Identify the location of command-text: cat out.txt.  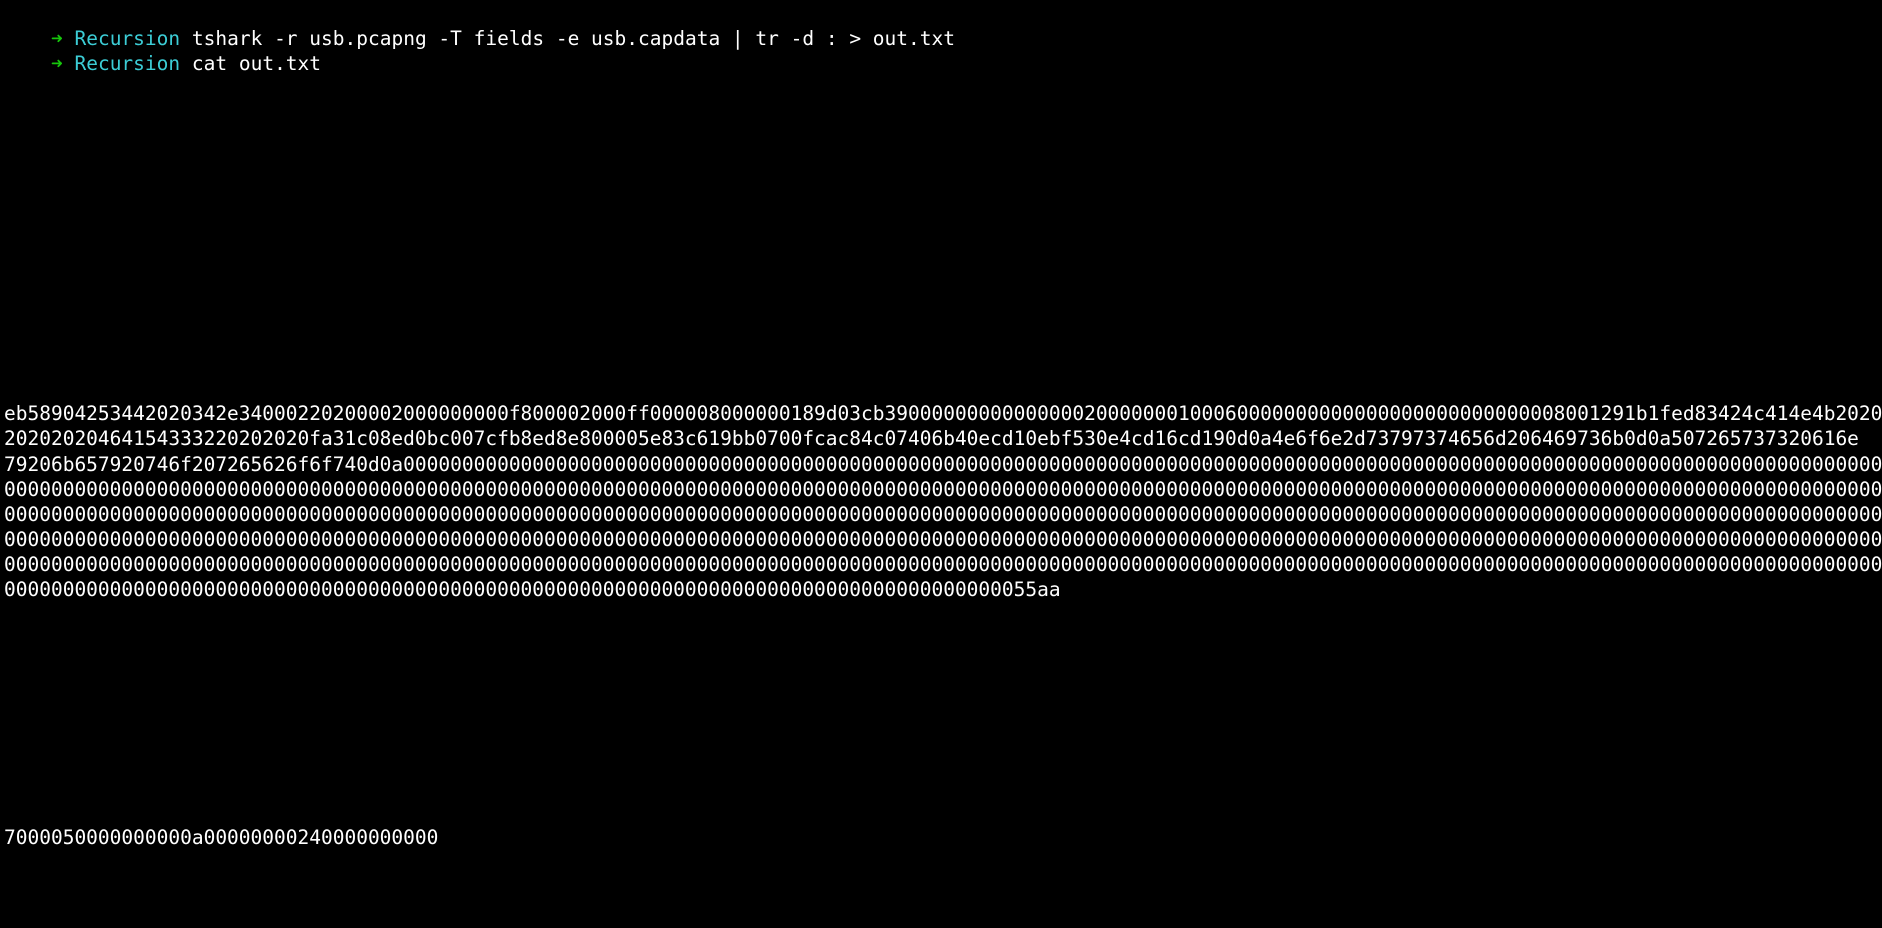
(256, 63).